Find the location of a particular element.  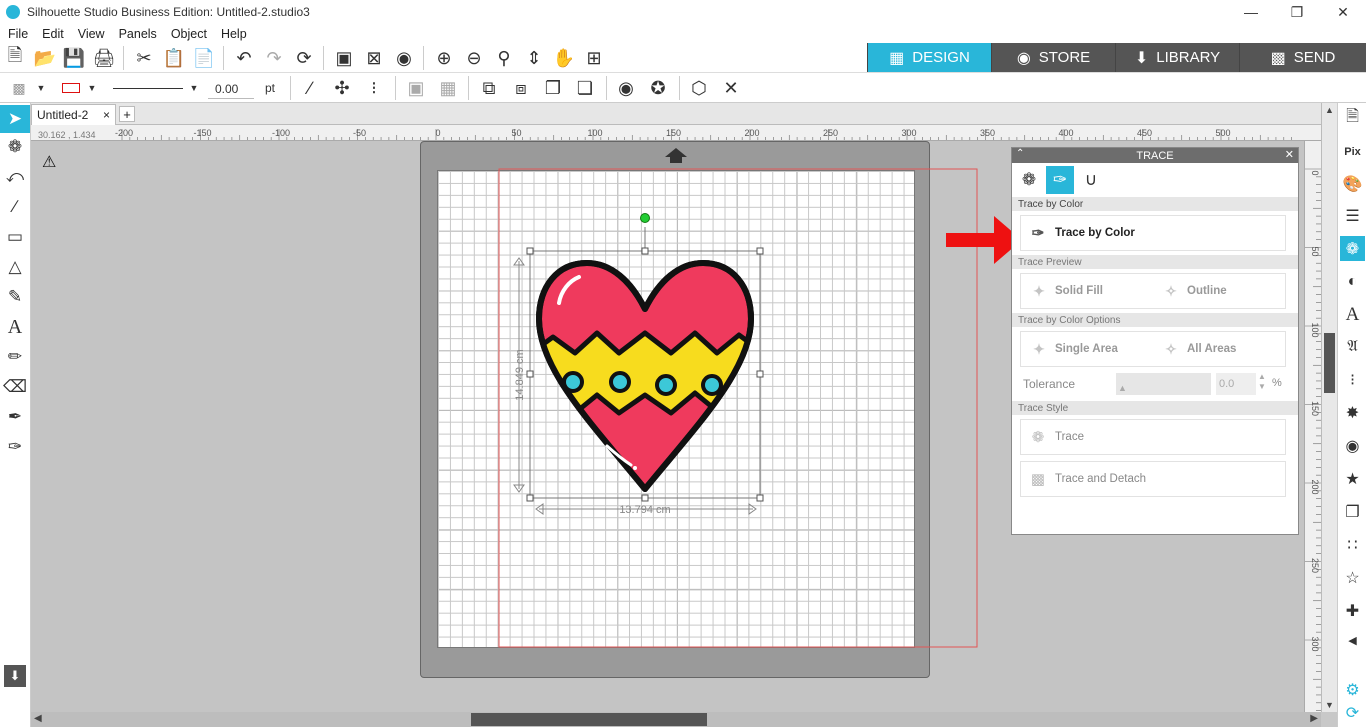

line-draw-icon: ∕ is located at coordinates (15, 207).